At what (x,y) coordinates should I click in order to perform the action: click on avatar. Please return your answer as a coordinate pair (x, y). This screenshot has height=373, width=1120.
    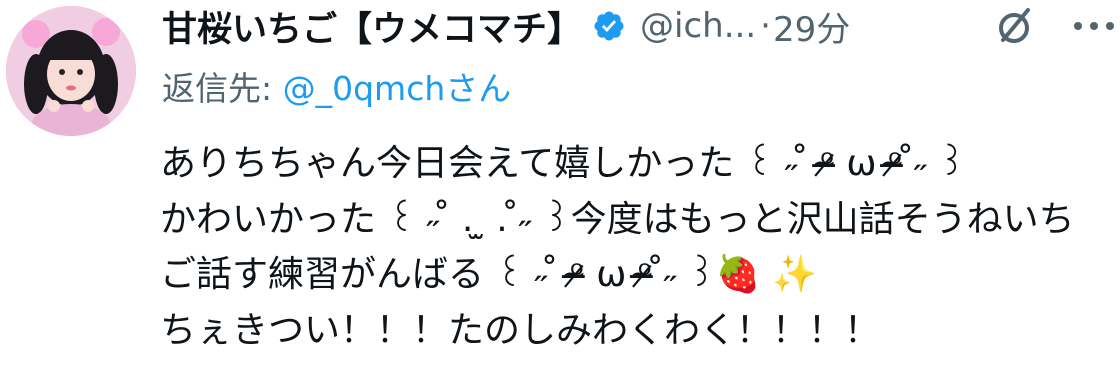
    Looking at the image, I should click on (71, 71).